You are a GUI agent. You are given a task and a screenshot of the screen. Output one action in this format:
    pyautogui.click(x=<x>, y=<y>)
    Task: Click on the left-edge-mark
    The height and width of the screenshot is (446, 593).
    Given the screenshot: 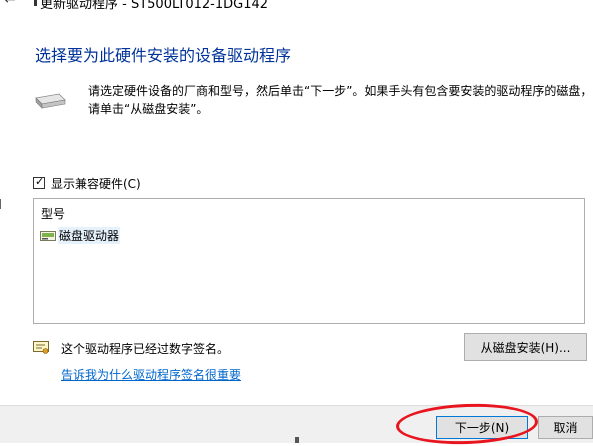 What is the action you would take?
    pyautogui.click(x=2, y=204)
    